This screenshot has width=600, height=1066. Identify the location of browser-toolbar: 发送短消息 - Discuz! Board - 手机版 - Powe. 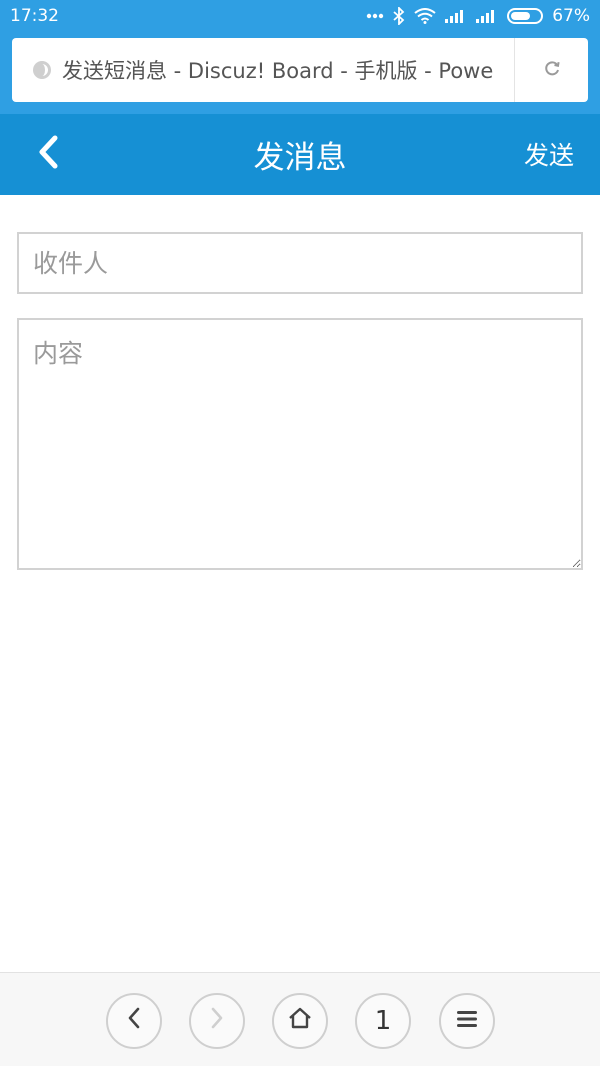
(300, 73).